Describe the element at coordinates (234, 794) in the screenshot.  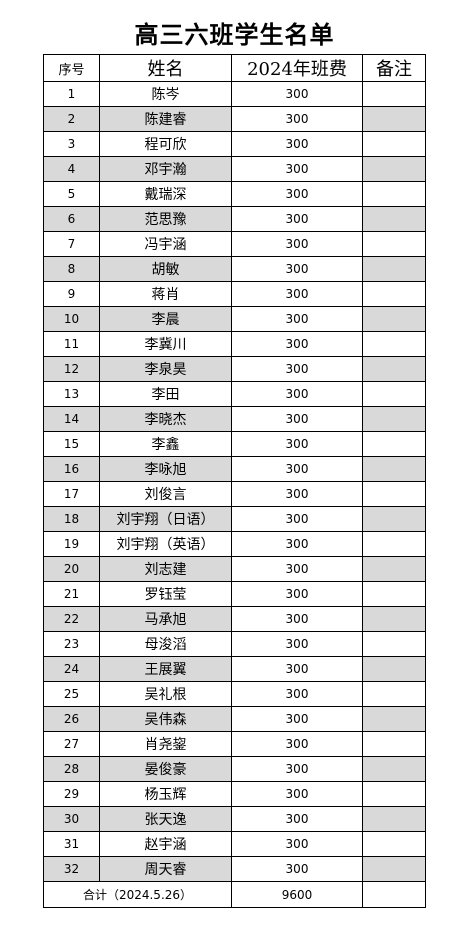
I see `table-row: 29 杨玉辉 300` at that location.